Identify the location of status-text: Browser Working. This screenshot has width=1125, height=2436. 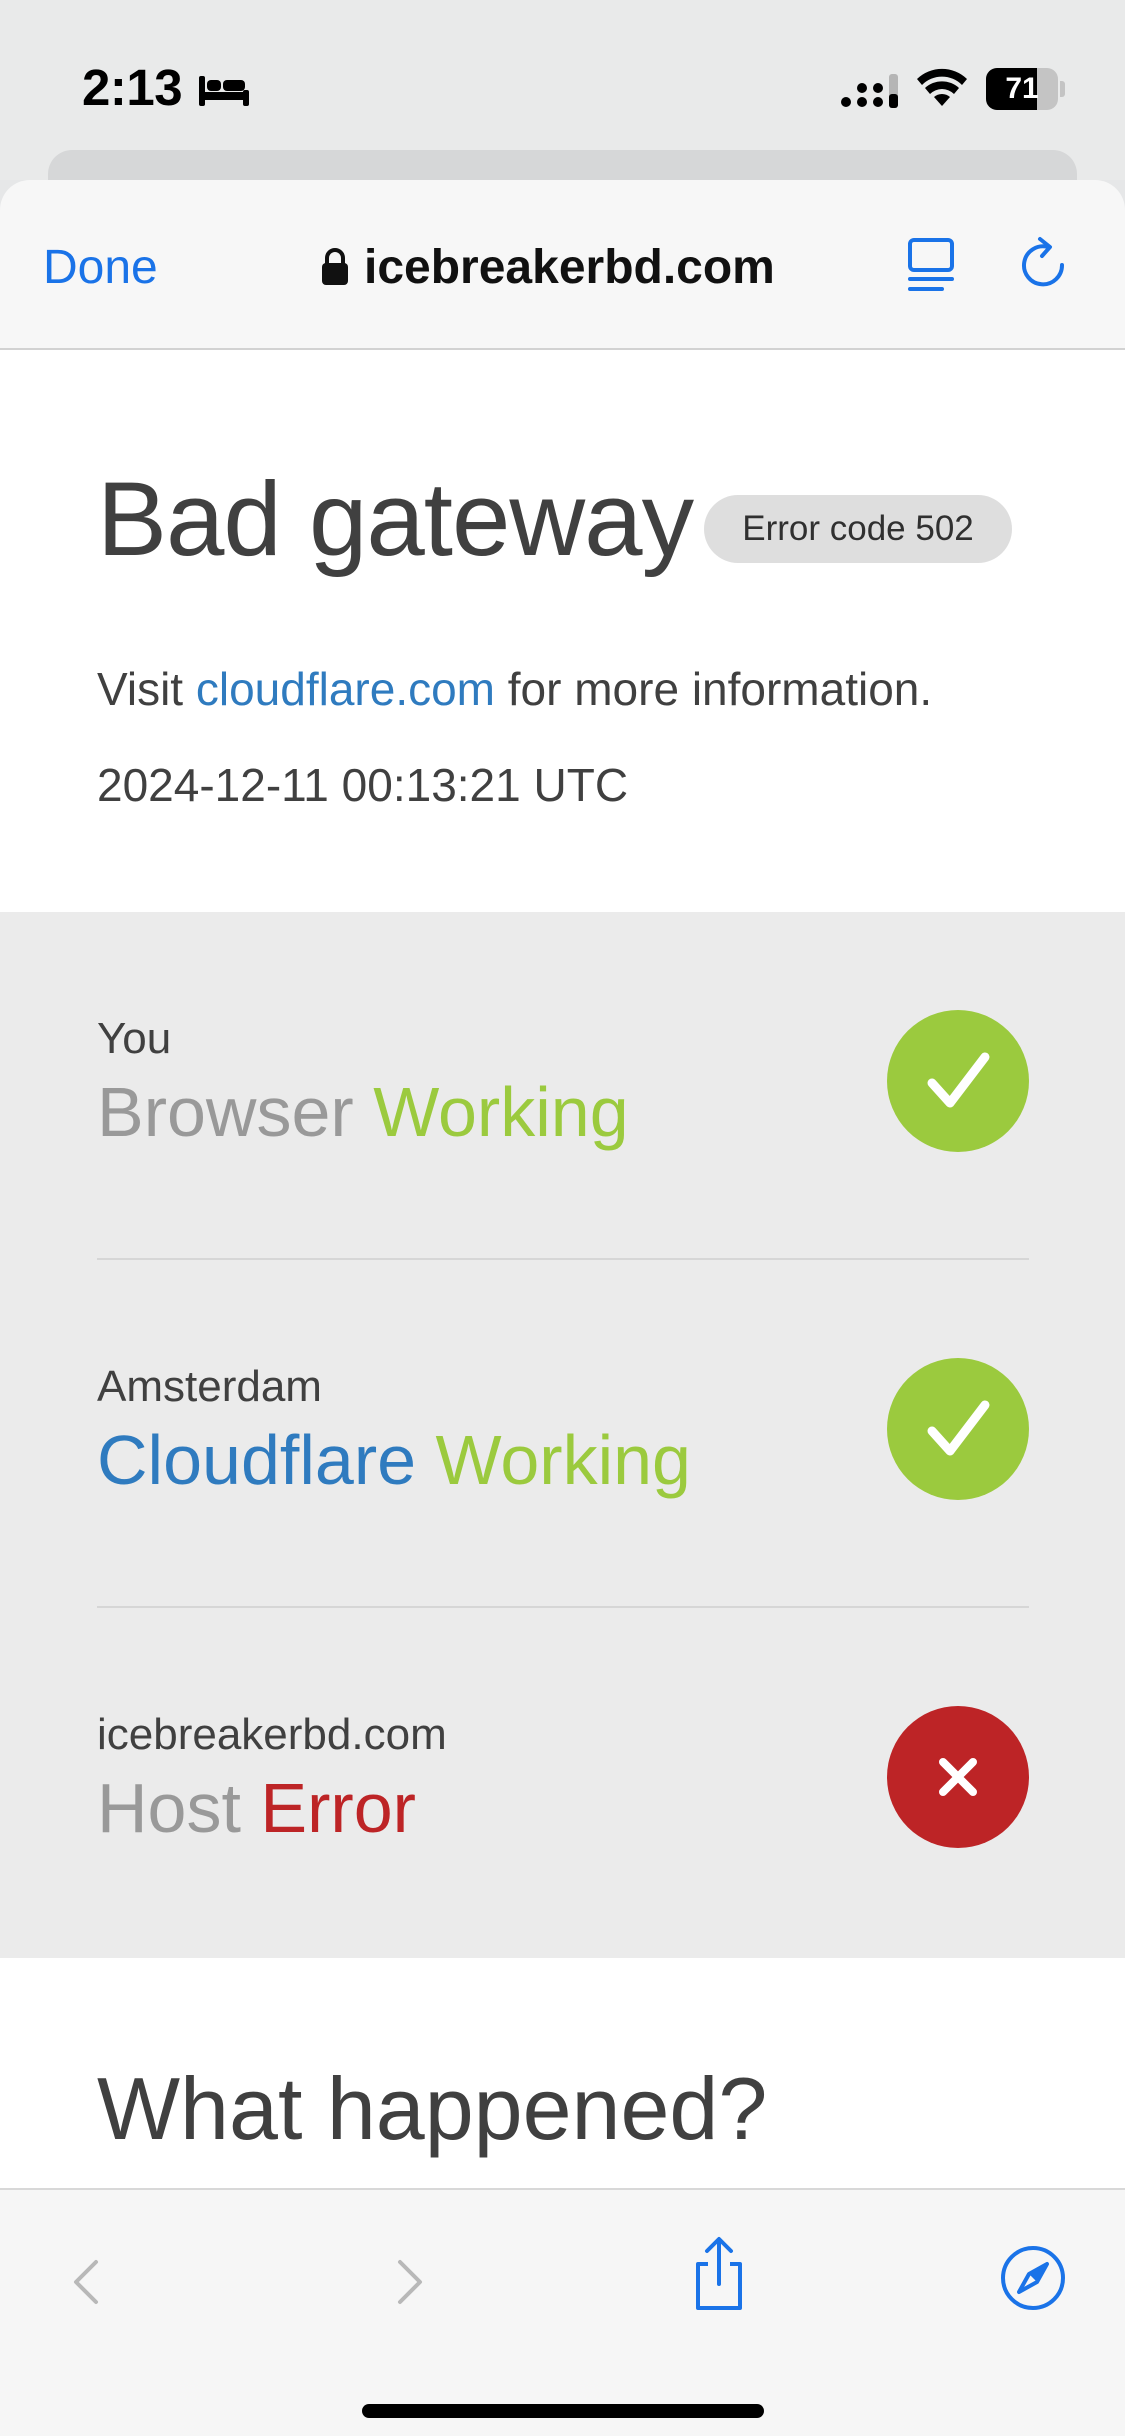
(363, 1112).